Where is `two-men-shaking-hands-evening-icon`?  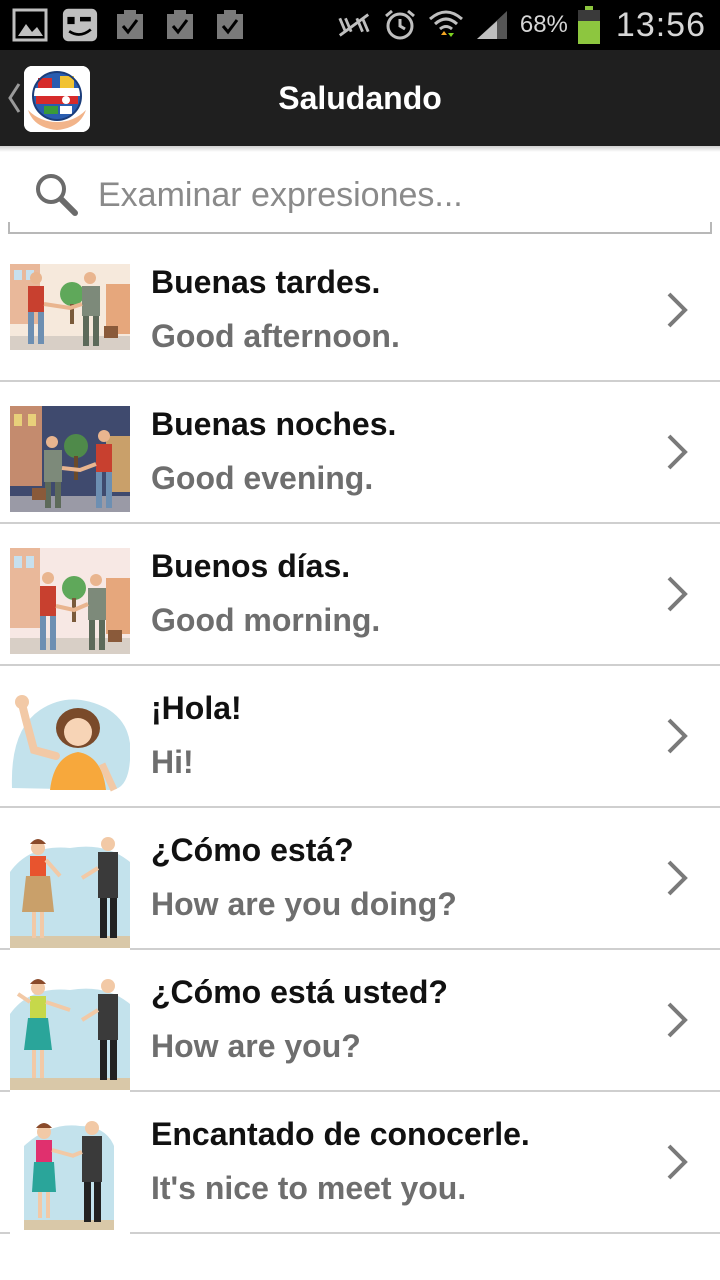
two-men-shaking-hands-evening-icon is located at coordinates (70, 459).